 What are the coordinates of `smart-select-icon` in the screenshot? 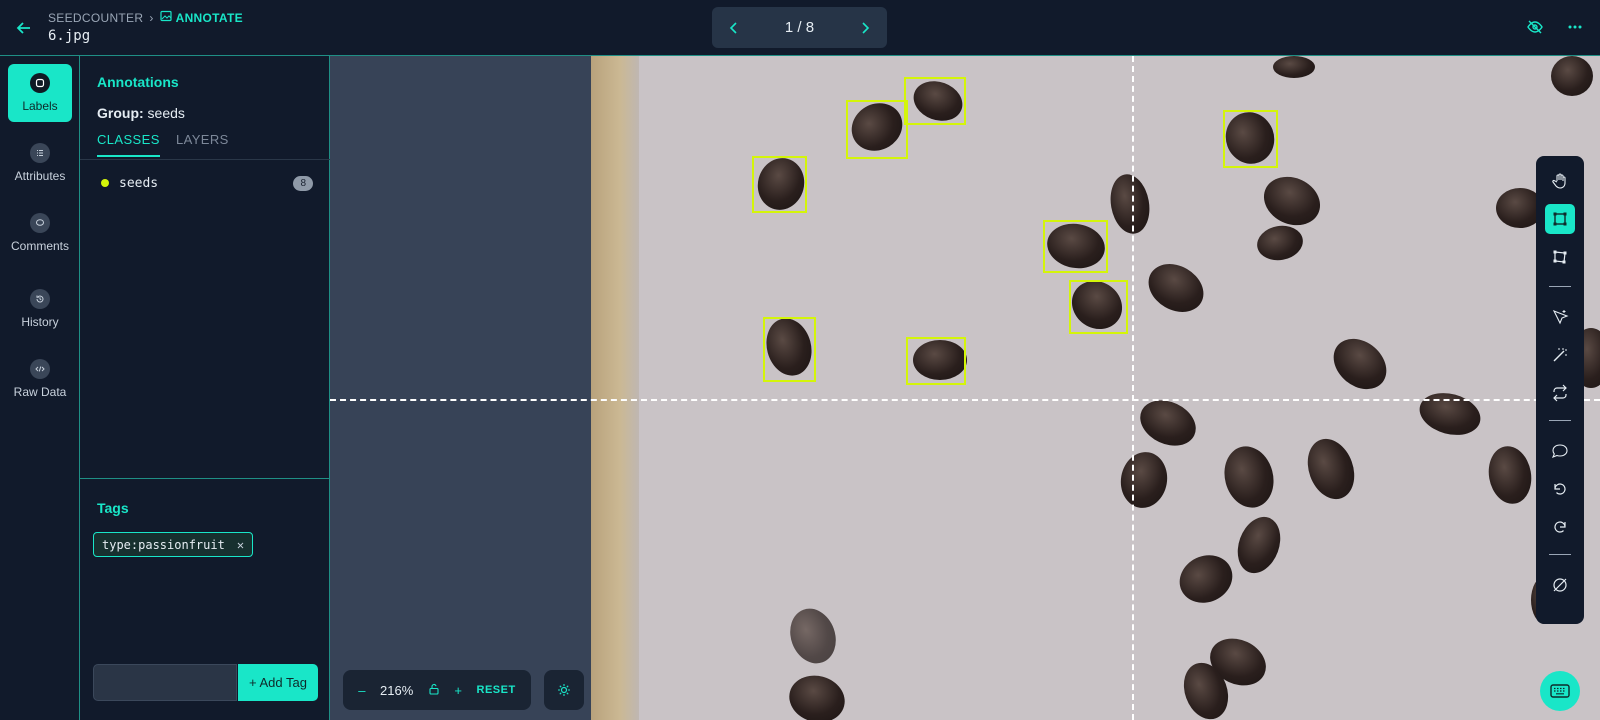 It's located at (1560, 317).